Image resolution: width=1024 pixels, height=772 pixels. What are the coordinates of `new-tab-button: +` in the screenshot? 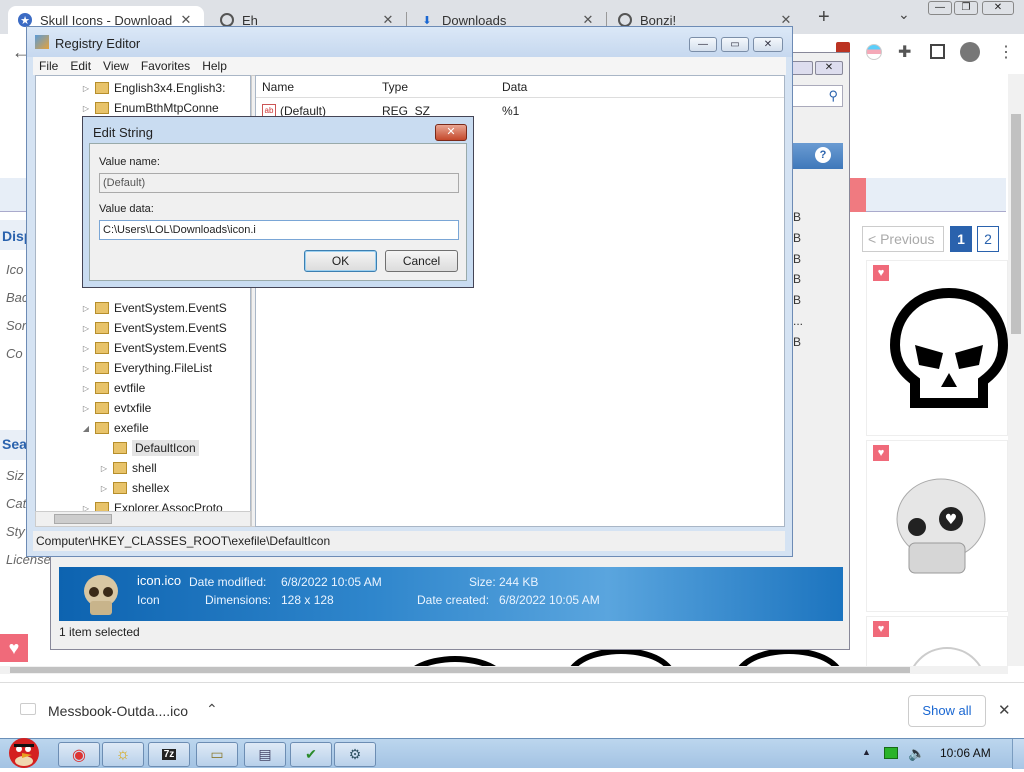 It's located at (824, 17).